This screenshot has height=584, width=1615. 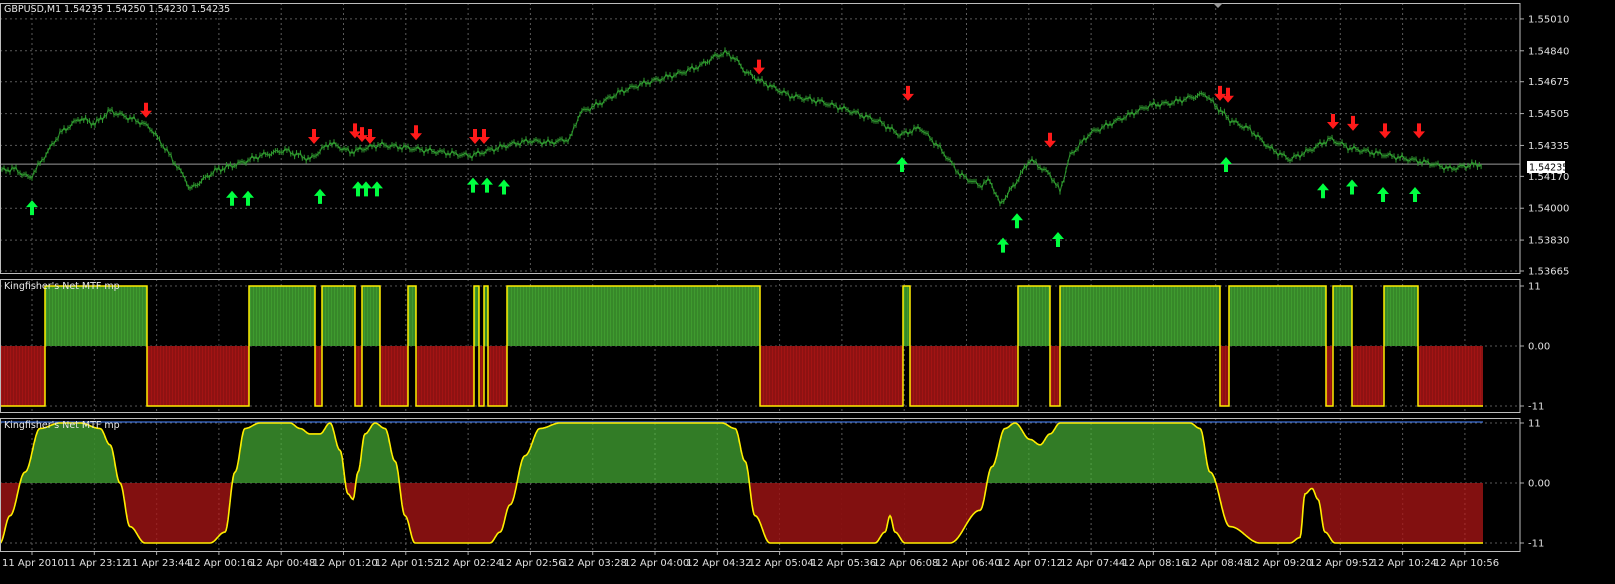 What do you see at coordinates (1030, 563) in the screenshot?
I see `x-tick-label: 12 Apr 07:12` at bounding box center [1030, 563].